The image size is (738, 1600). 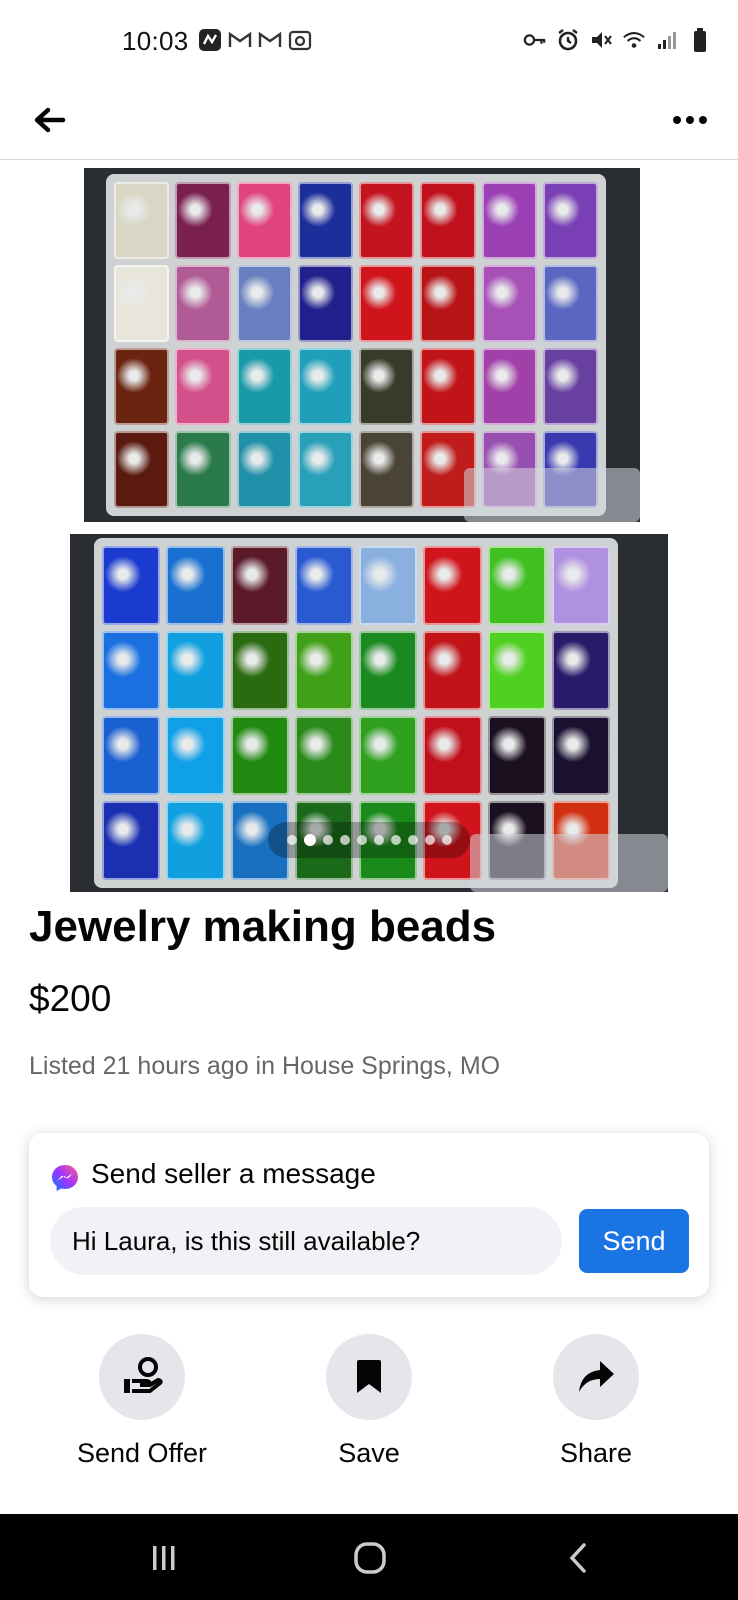 What do you see at coordinates (210, 40) in the screenshot?
I see `app-notification-icon` at bounding box center [210, 40].